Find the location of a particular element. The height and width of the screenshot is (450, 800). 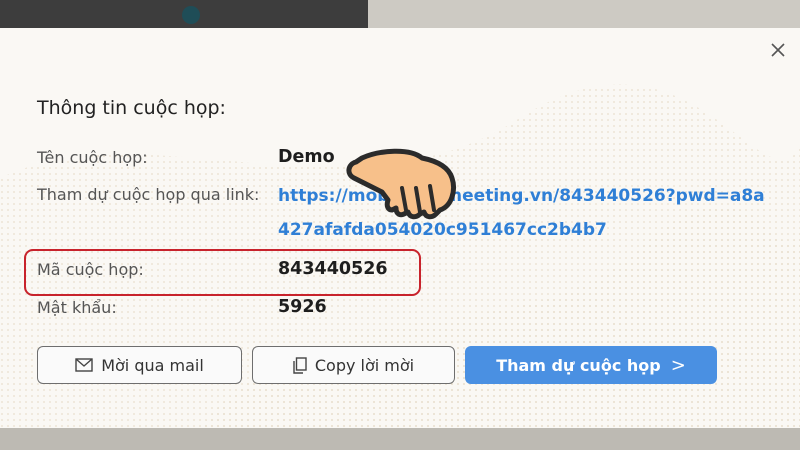

meeting-id-label: Mã cuộc họp: is located at coordinates (90, 269).